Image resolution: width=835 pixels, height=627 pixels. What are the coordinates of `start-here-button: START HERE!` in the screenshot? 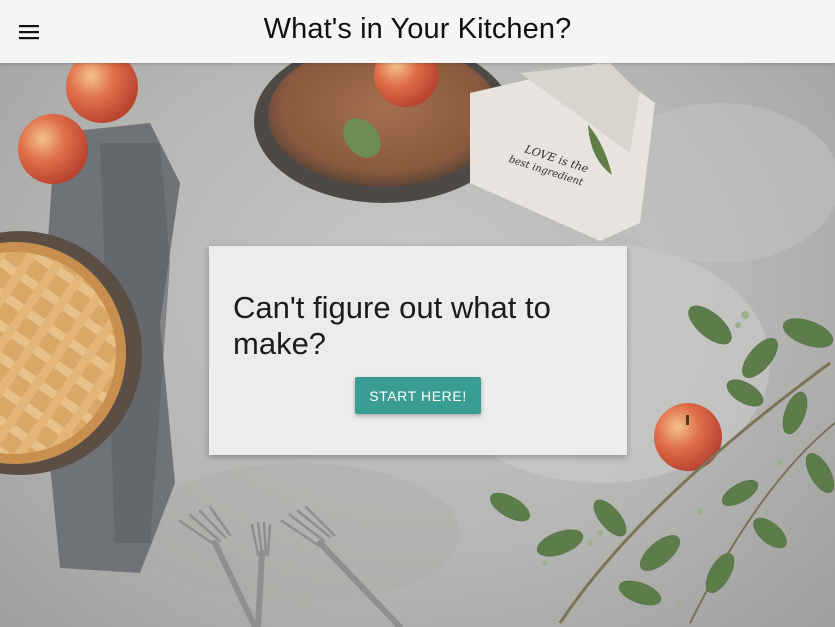 It's located at (418, 395).